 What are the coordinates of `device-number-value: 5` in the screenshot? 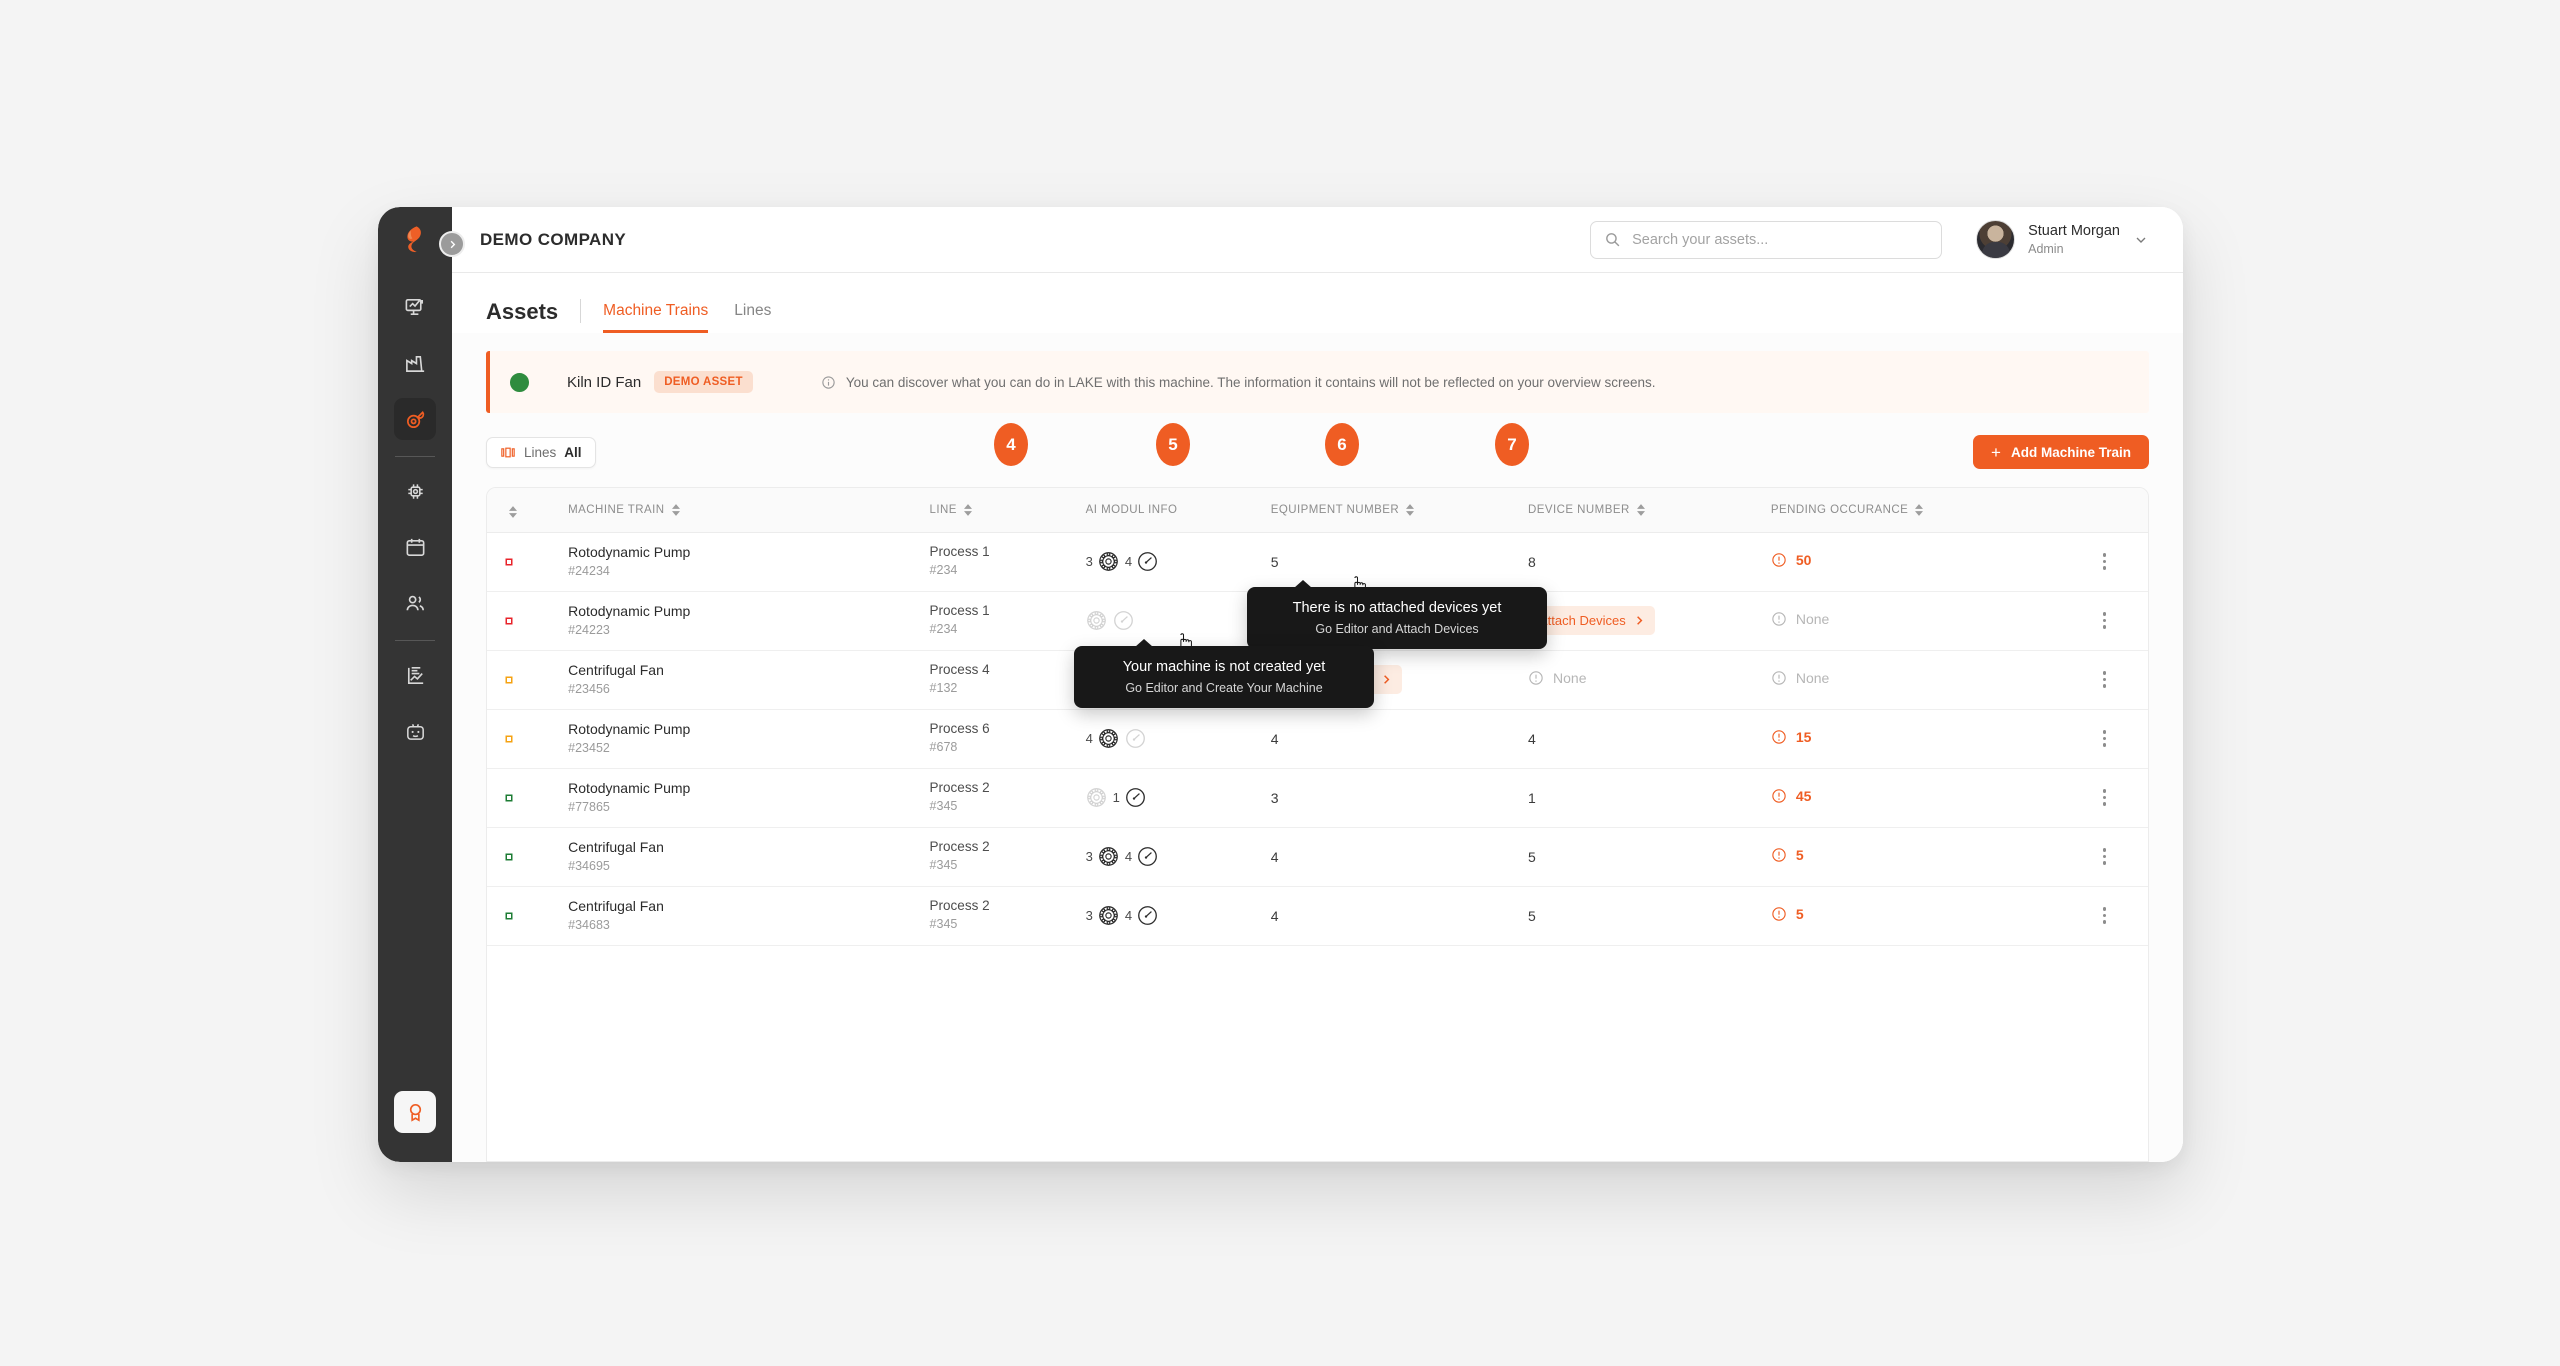 It's located at (1532, 915).